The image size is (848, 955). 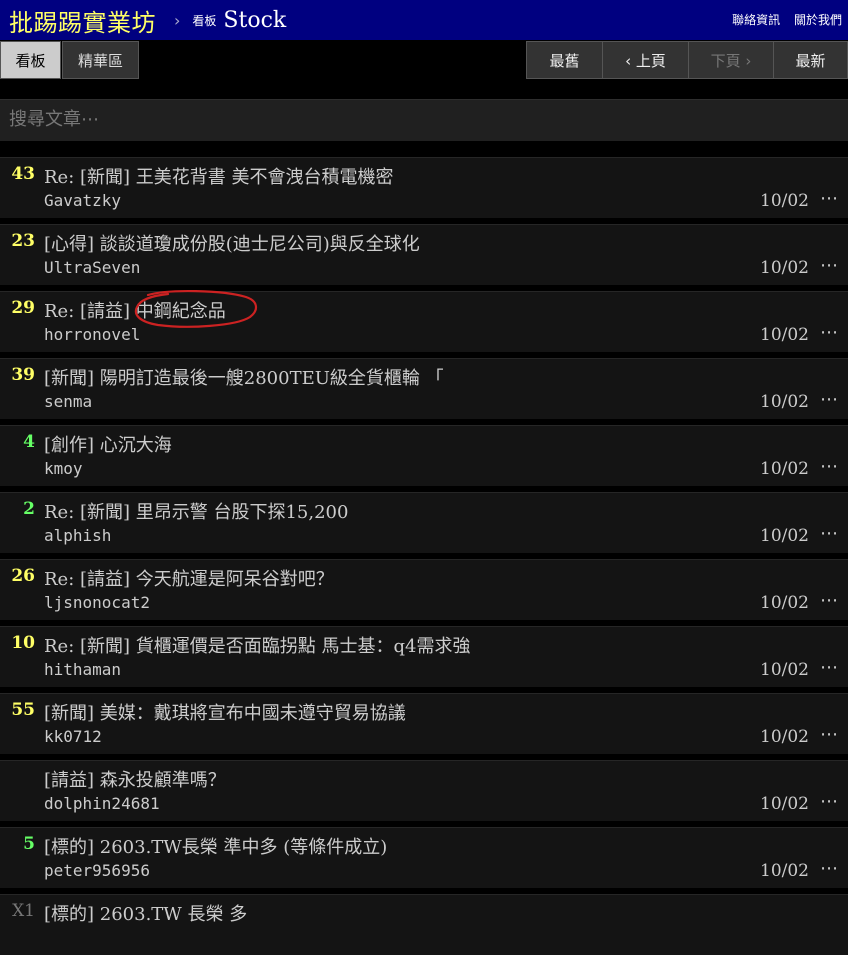 What do you see at coordinates (424, 790) in the screenshot?
I see `post-row: [請益] 森永投顧準嗎？ dolphin24681 10/02 ⋯` at bounding box center [424, 790].